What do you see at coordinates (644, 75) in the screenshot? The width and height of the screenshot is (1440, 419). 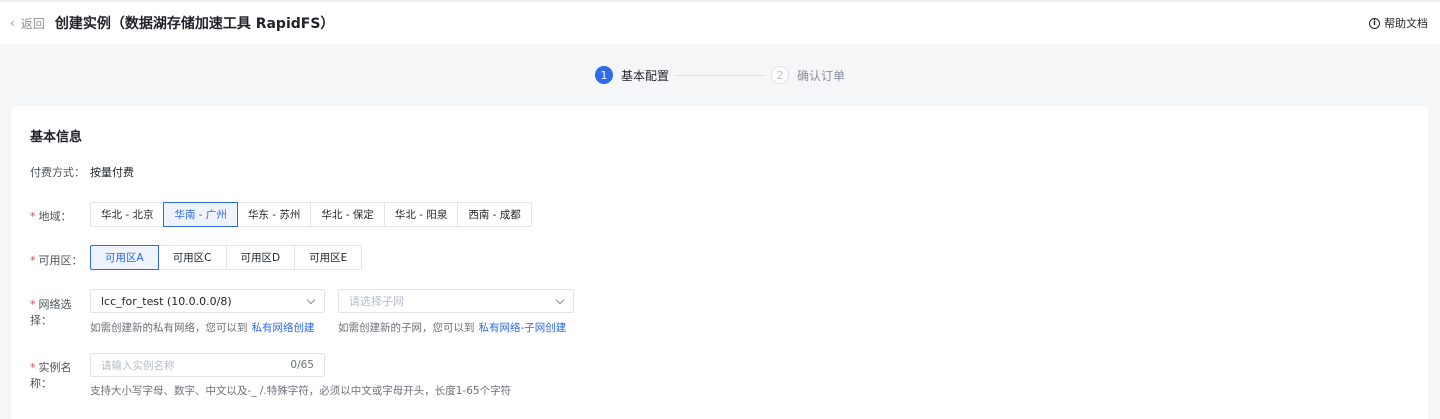 I see `step-label: 基本配置` at bounding box center [644, 75].